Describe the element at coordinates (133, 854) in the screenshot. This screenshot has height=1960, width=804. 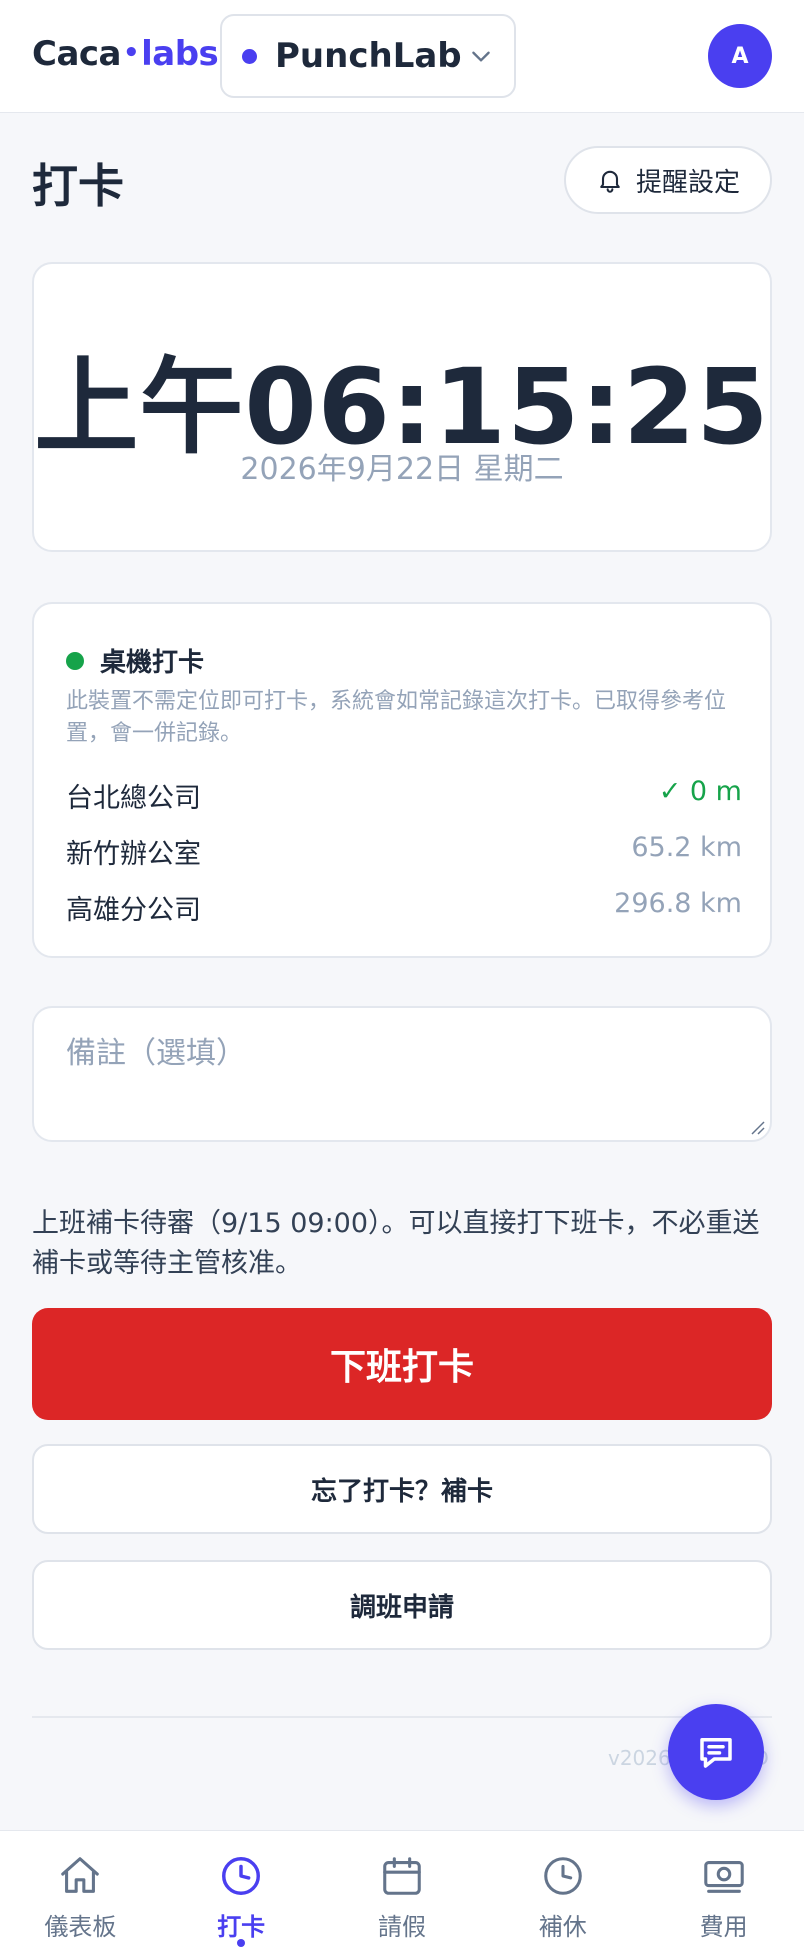
I see `office-name: 新竹辦公室` at that location.